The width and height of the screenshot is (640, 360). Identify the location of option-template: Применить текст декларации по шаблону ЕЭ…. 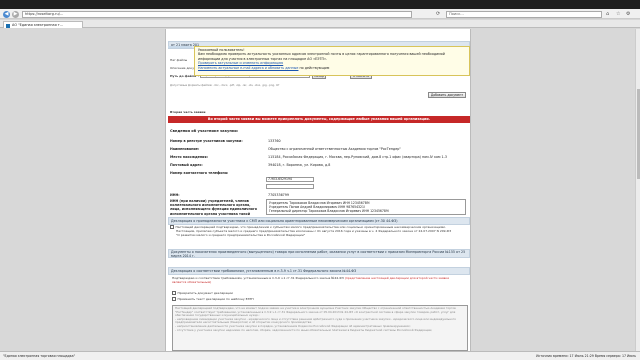
(213, 299).